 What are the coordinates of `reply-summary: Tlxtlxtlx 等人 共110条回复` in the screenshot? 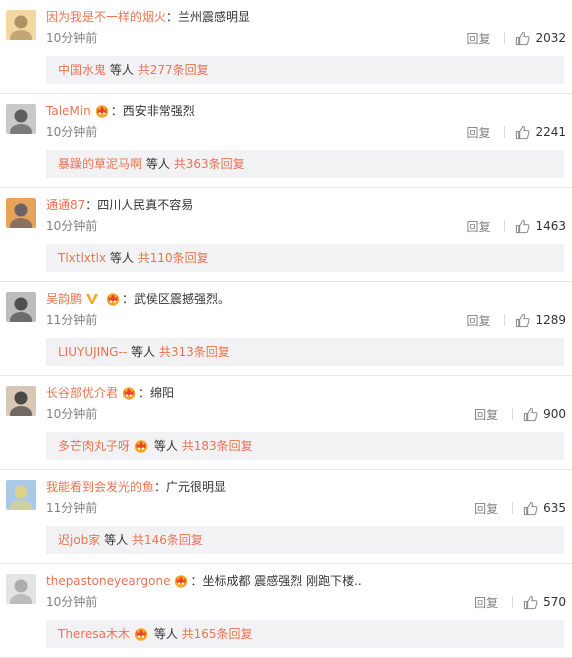 It's located at (305, 258).